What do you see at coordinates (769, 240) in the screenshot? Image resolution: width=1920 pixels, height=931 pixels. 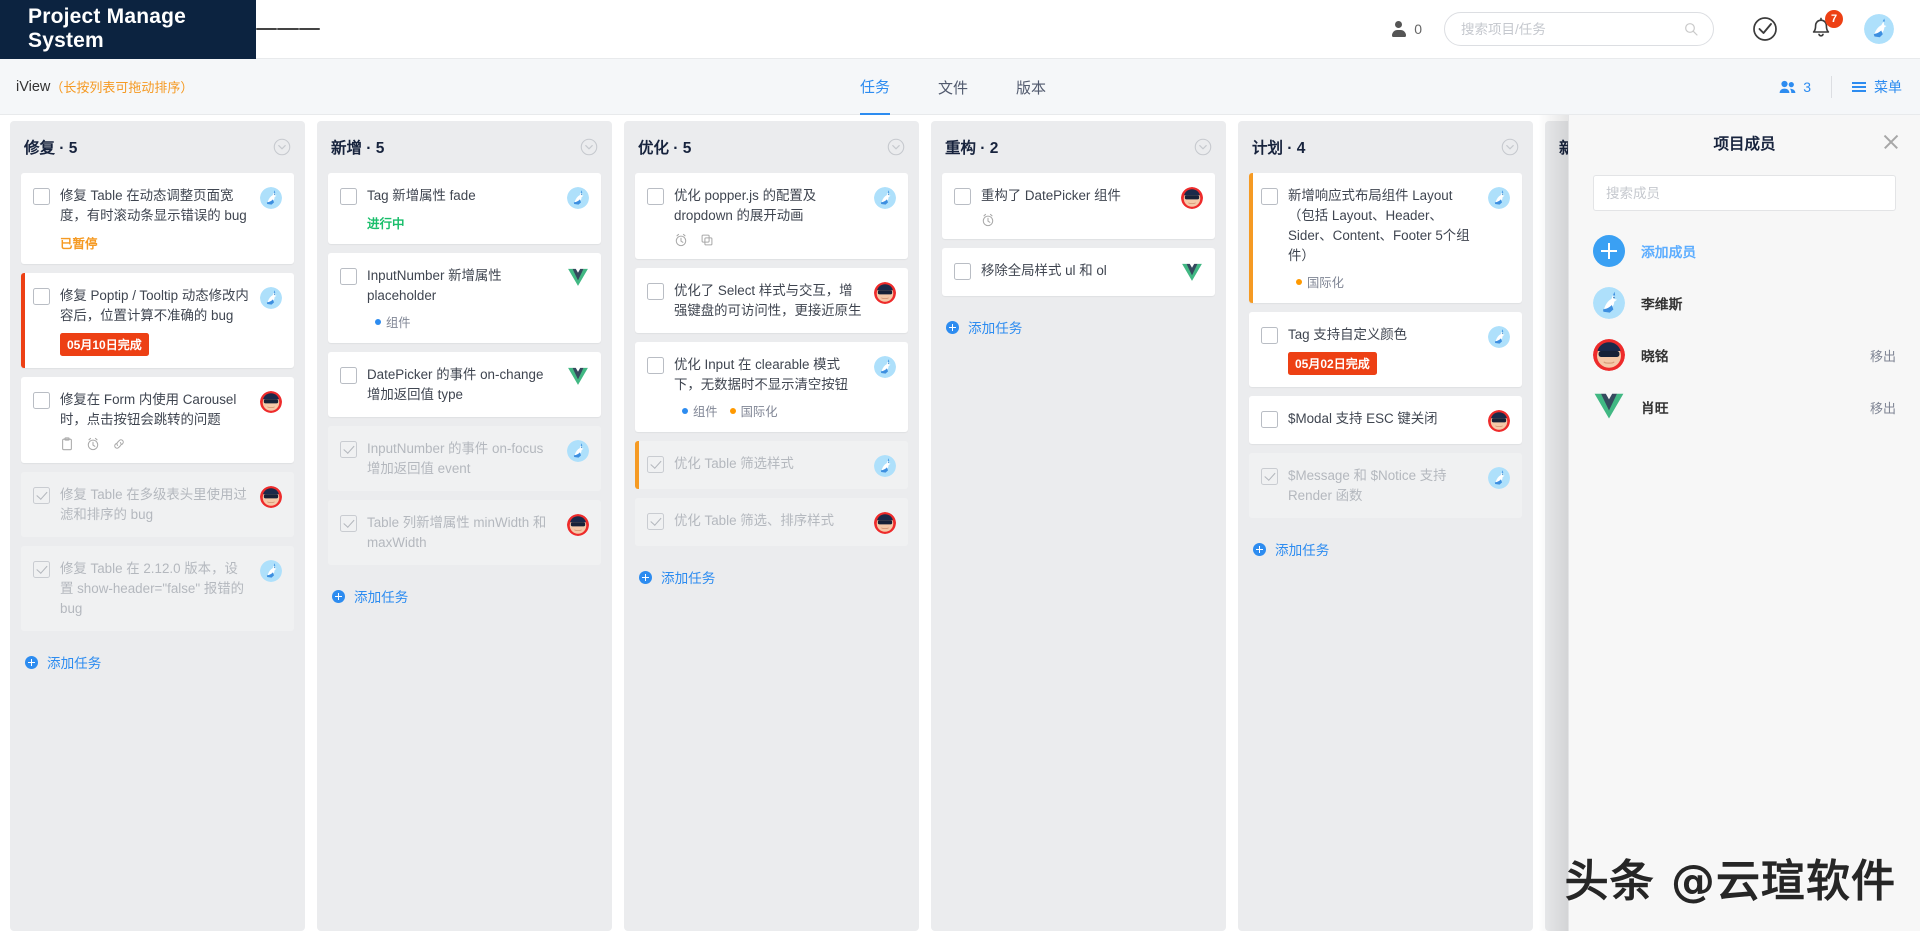 I see `task-icon-row` at bounding box center [769, 240].